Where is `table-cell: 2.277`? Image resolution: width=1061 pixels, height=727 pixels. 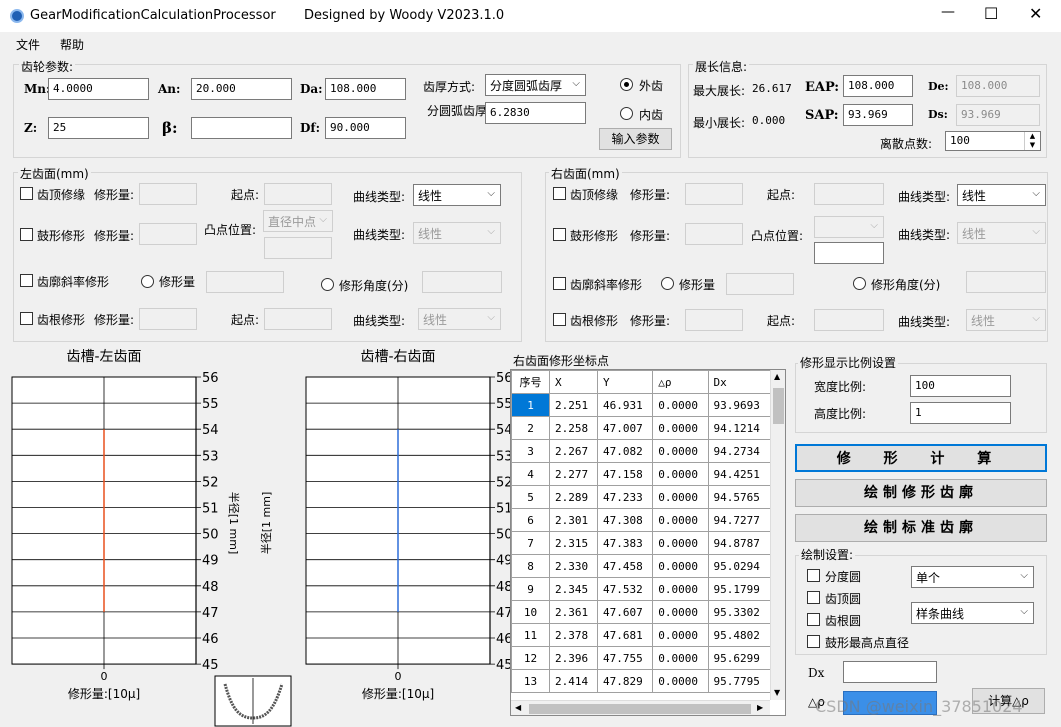
table-cell: 2.277 is located at coordinates (573, 474).